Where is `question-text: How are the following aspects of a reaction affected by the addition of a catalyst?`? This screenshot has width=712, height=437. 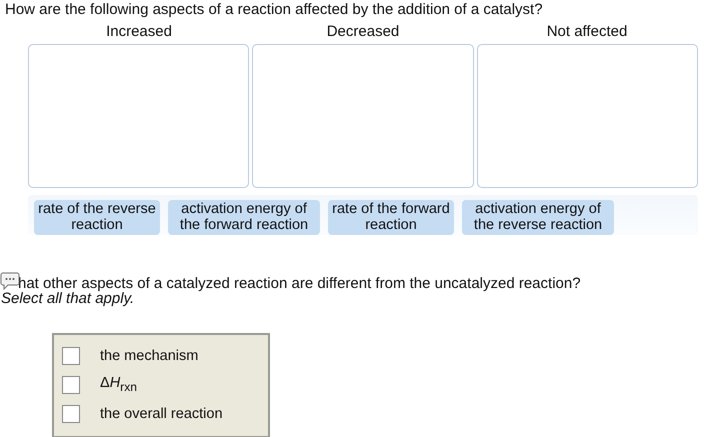
question-text: How are the following aspects of a reaction affected by the addition of a catalyst? is located at coordinates (274, 9).